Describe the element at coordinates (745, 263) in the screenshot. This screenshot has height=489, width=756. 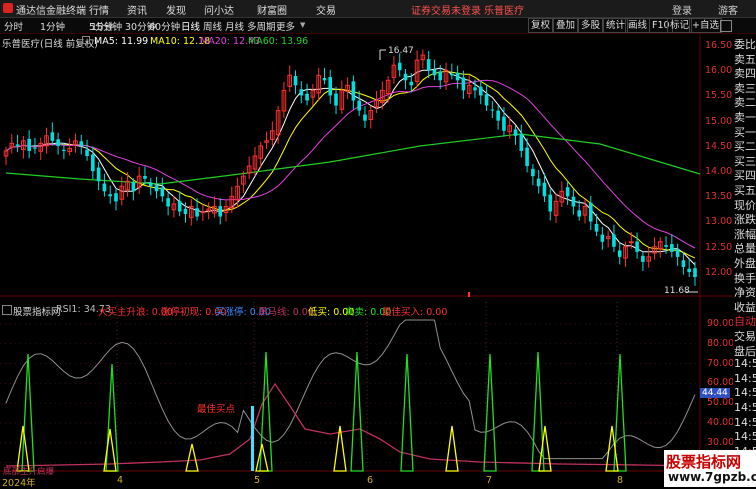
I see `quote-row: 外盘` at that location.